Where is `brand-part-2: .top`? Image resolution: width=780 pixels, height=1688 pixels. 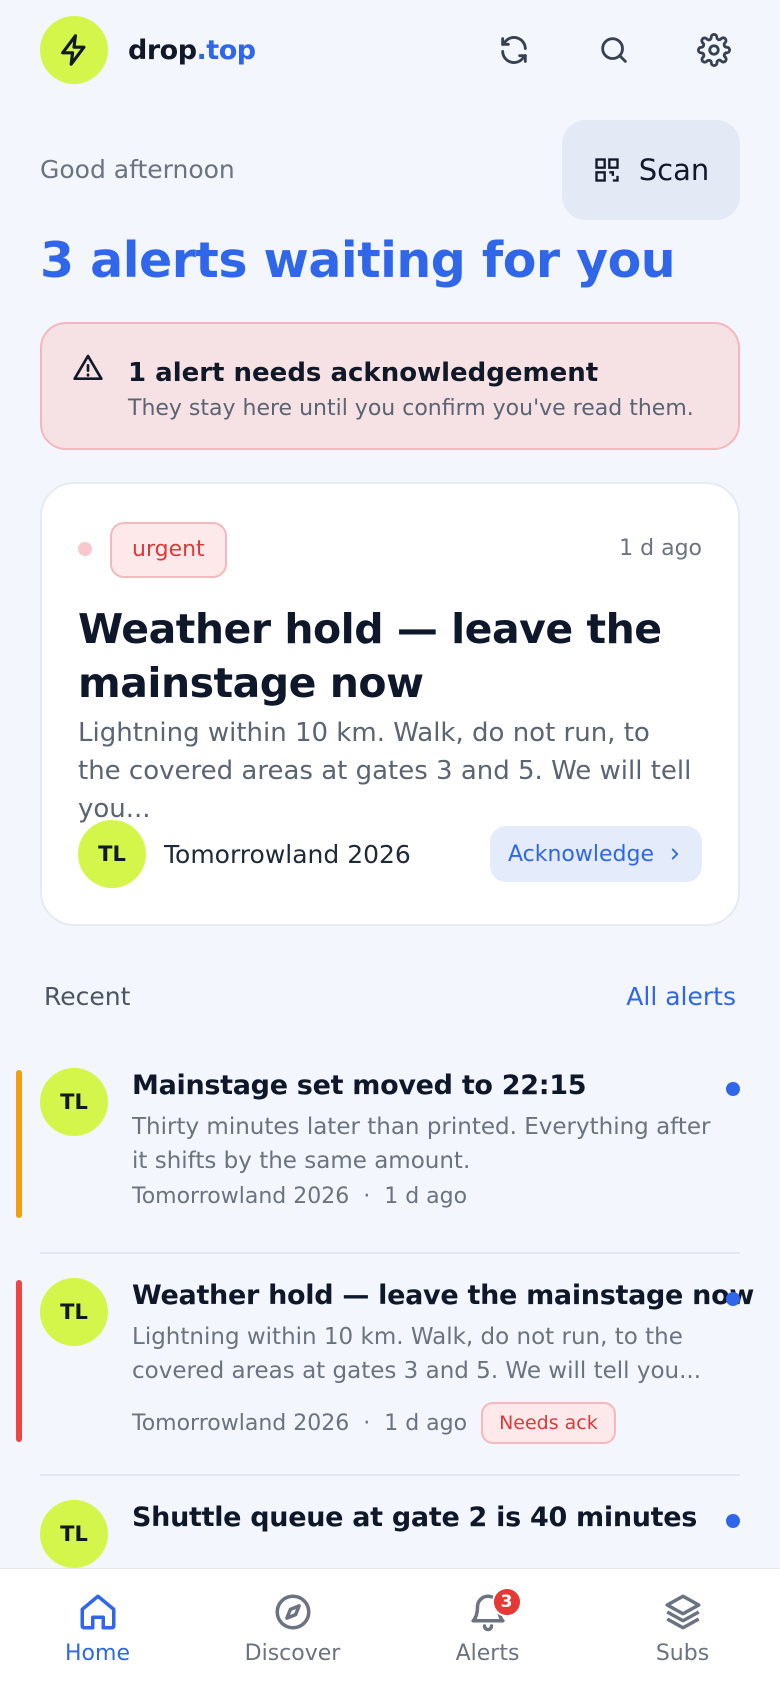 brand-part-2: .top is located at coordinates (226, 50).